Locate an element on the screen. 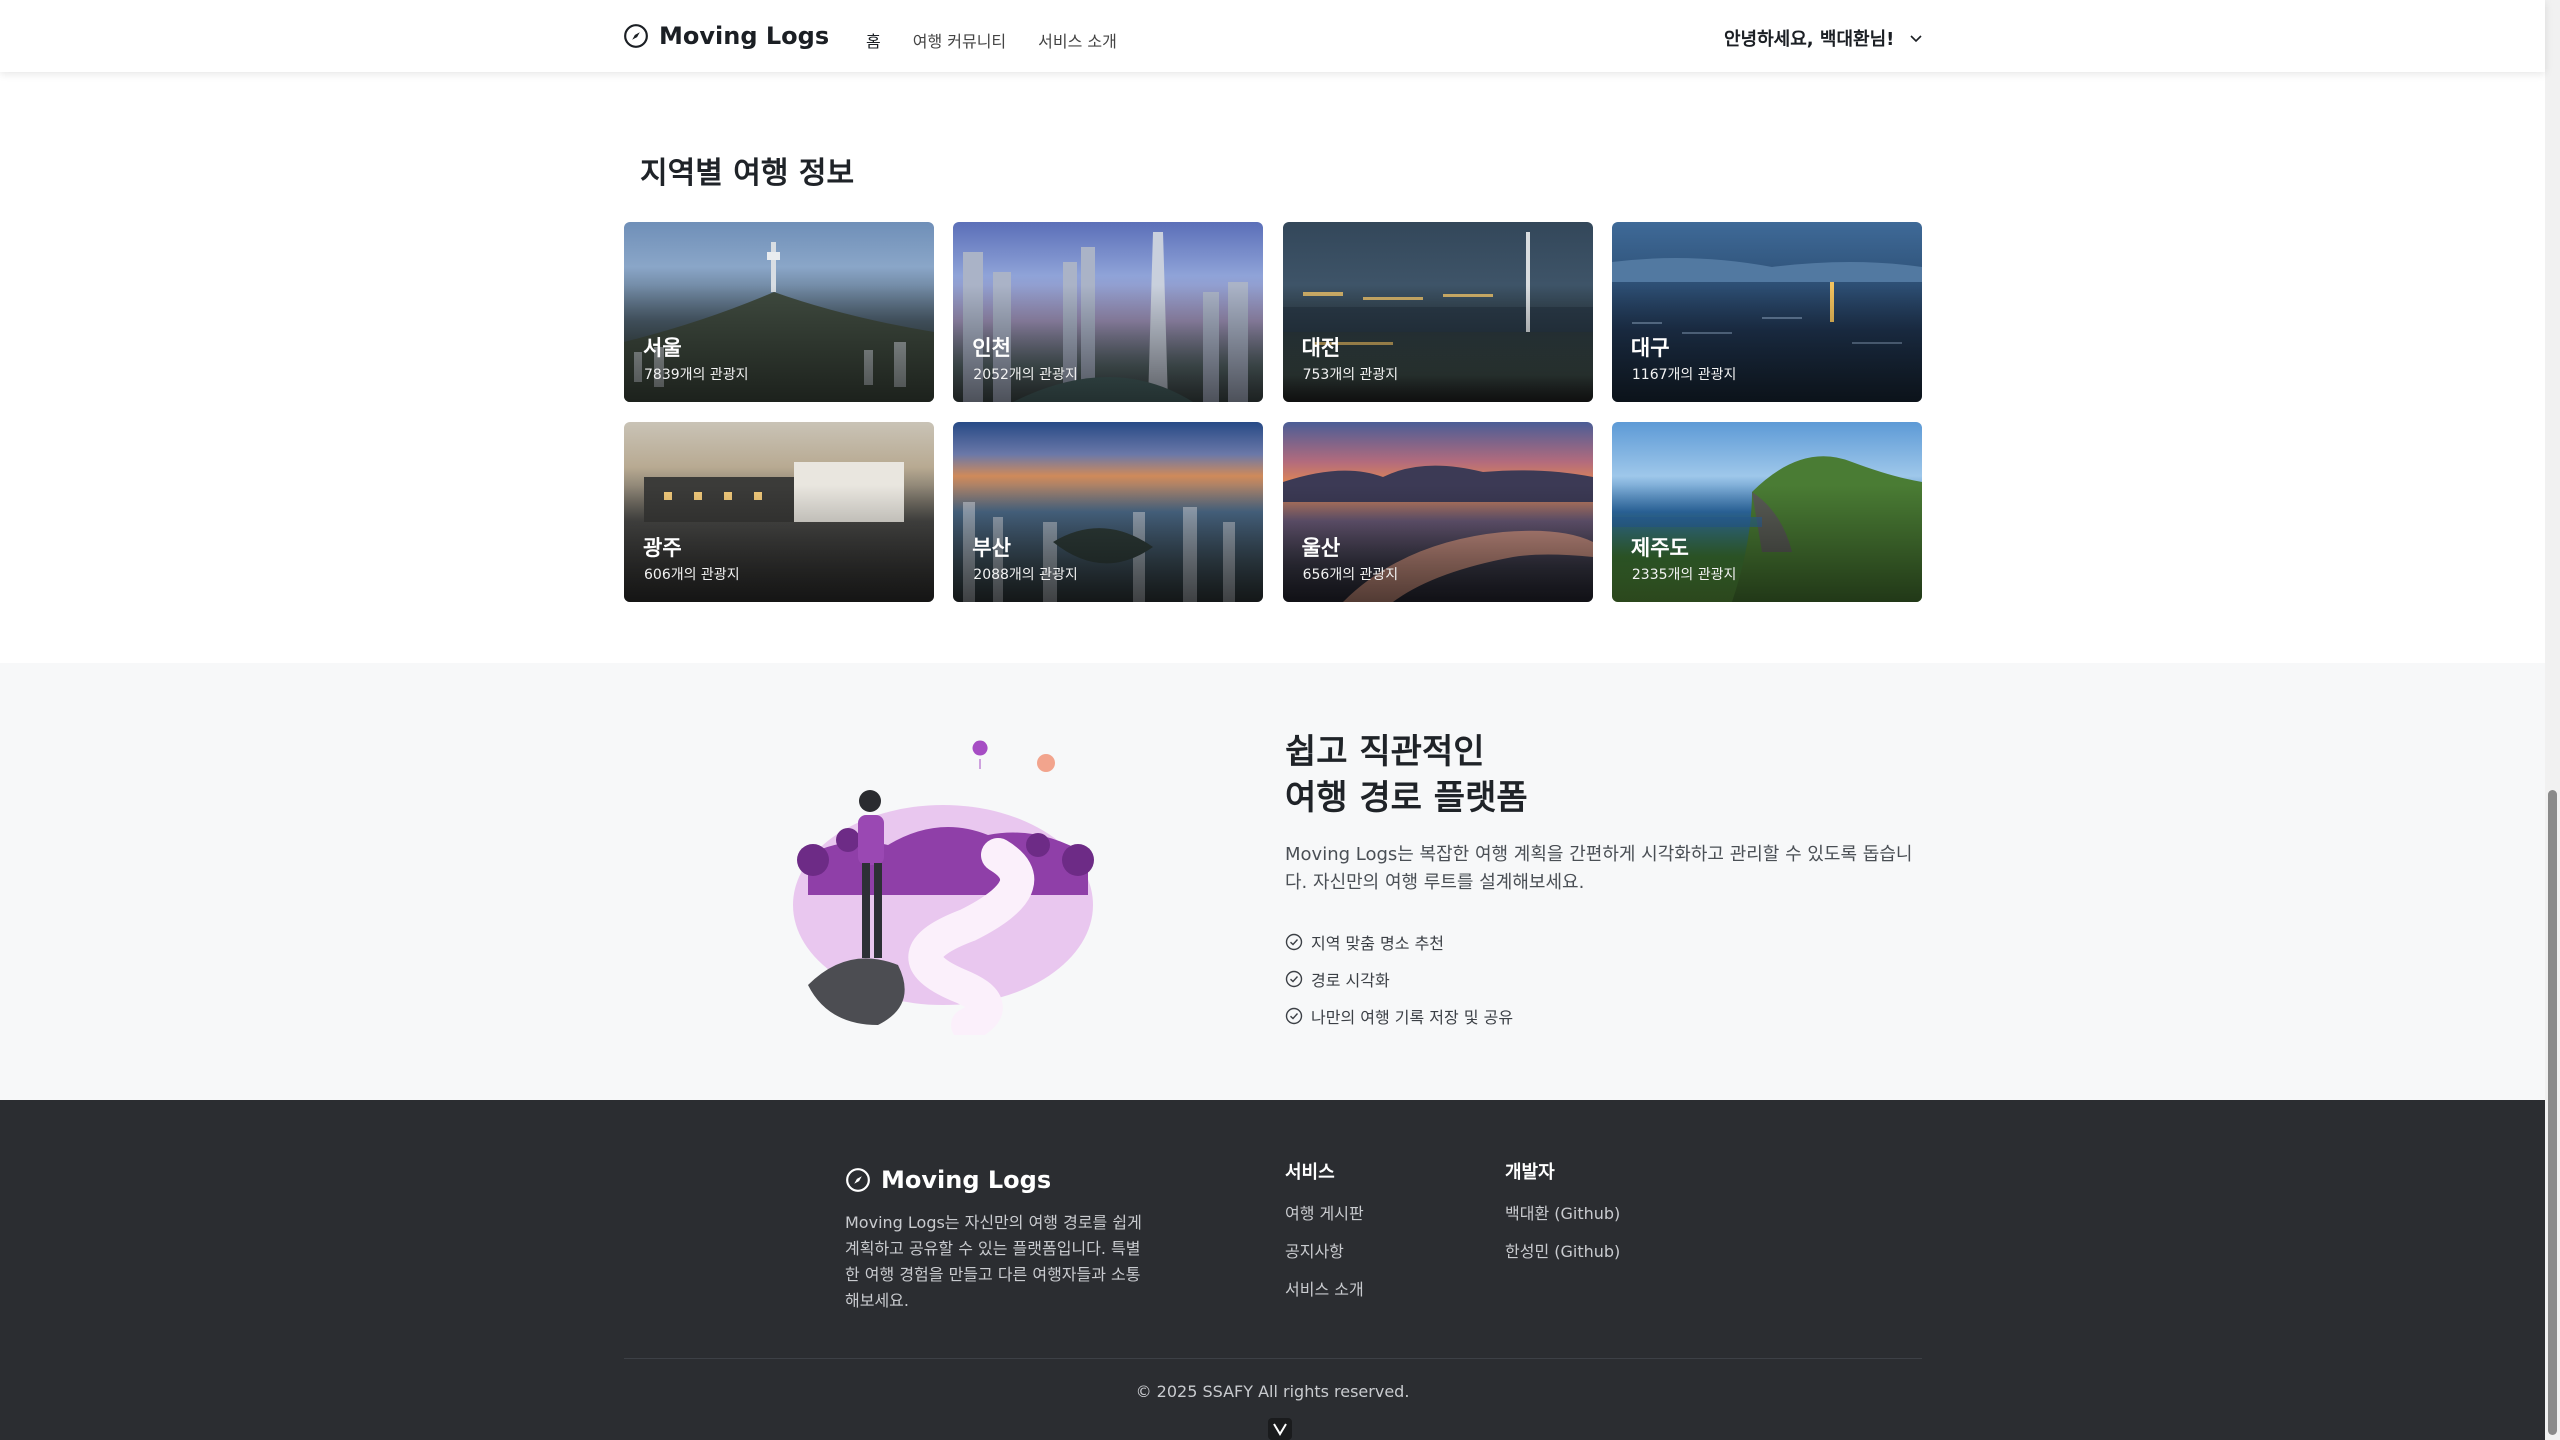 Image resolution: width=2560 pixels, height=1440 pixels. region-name: 서울 is located at coordinates (662, 348).